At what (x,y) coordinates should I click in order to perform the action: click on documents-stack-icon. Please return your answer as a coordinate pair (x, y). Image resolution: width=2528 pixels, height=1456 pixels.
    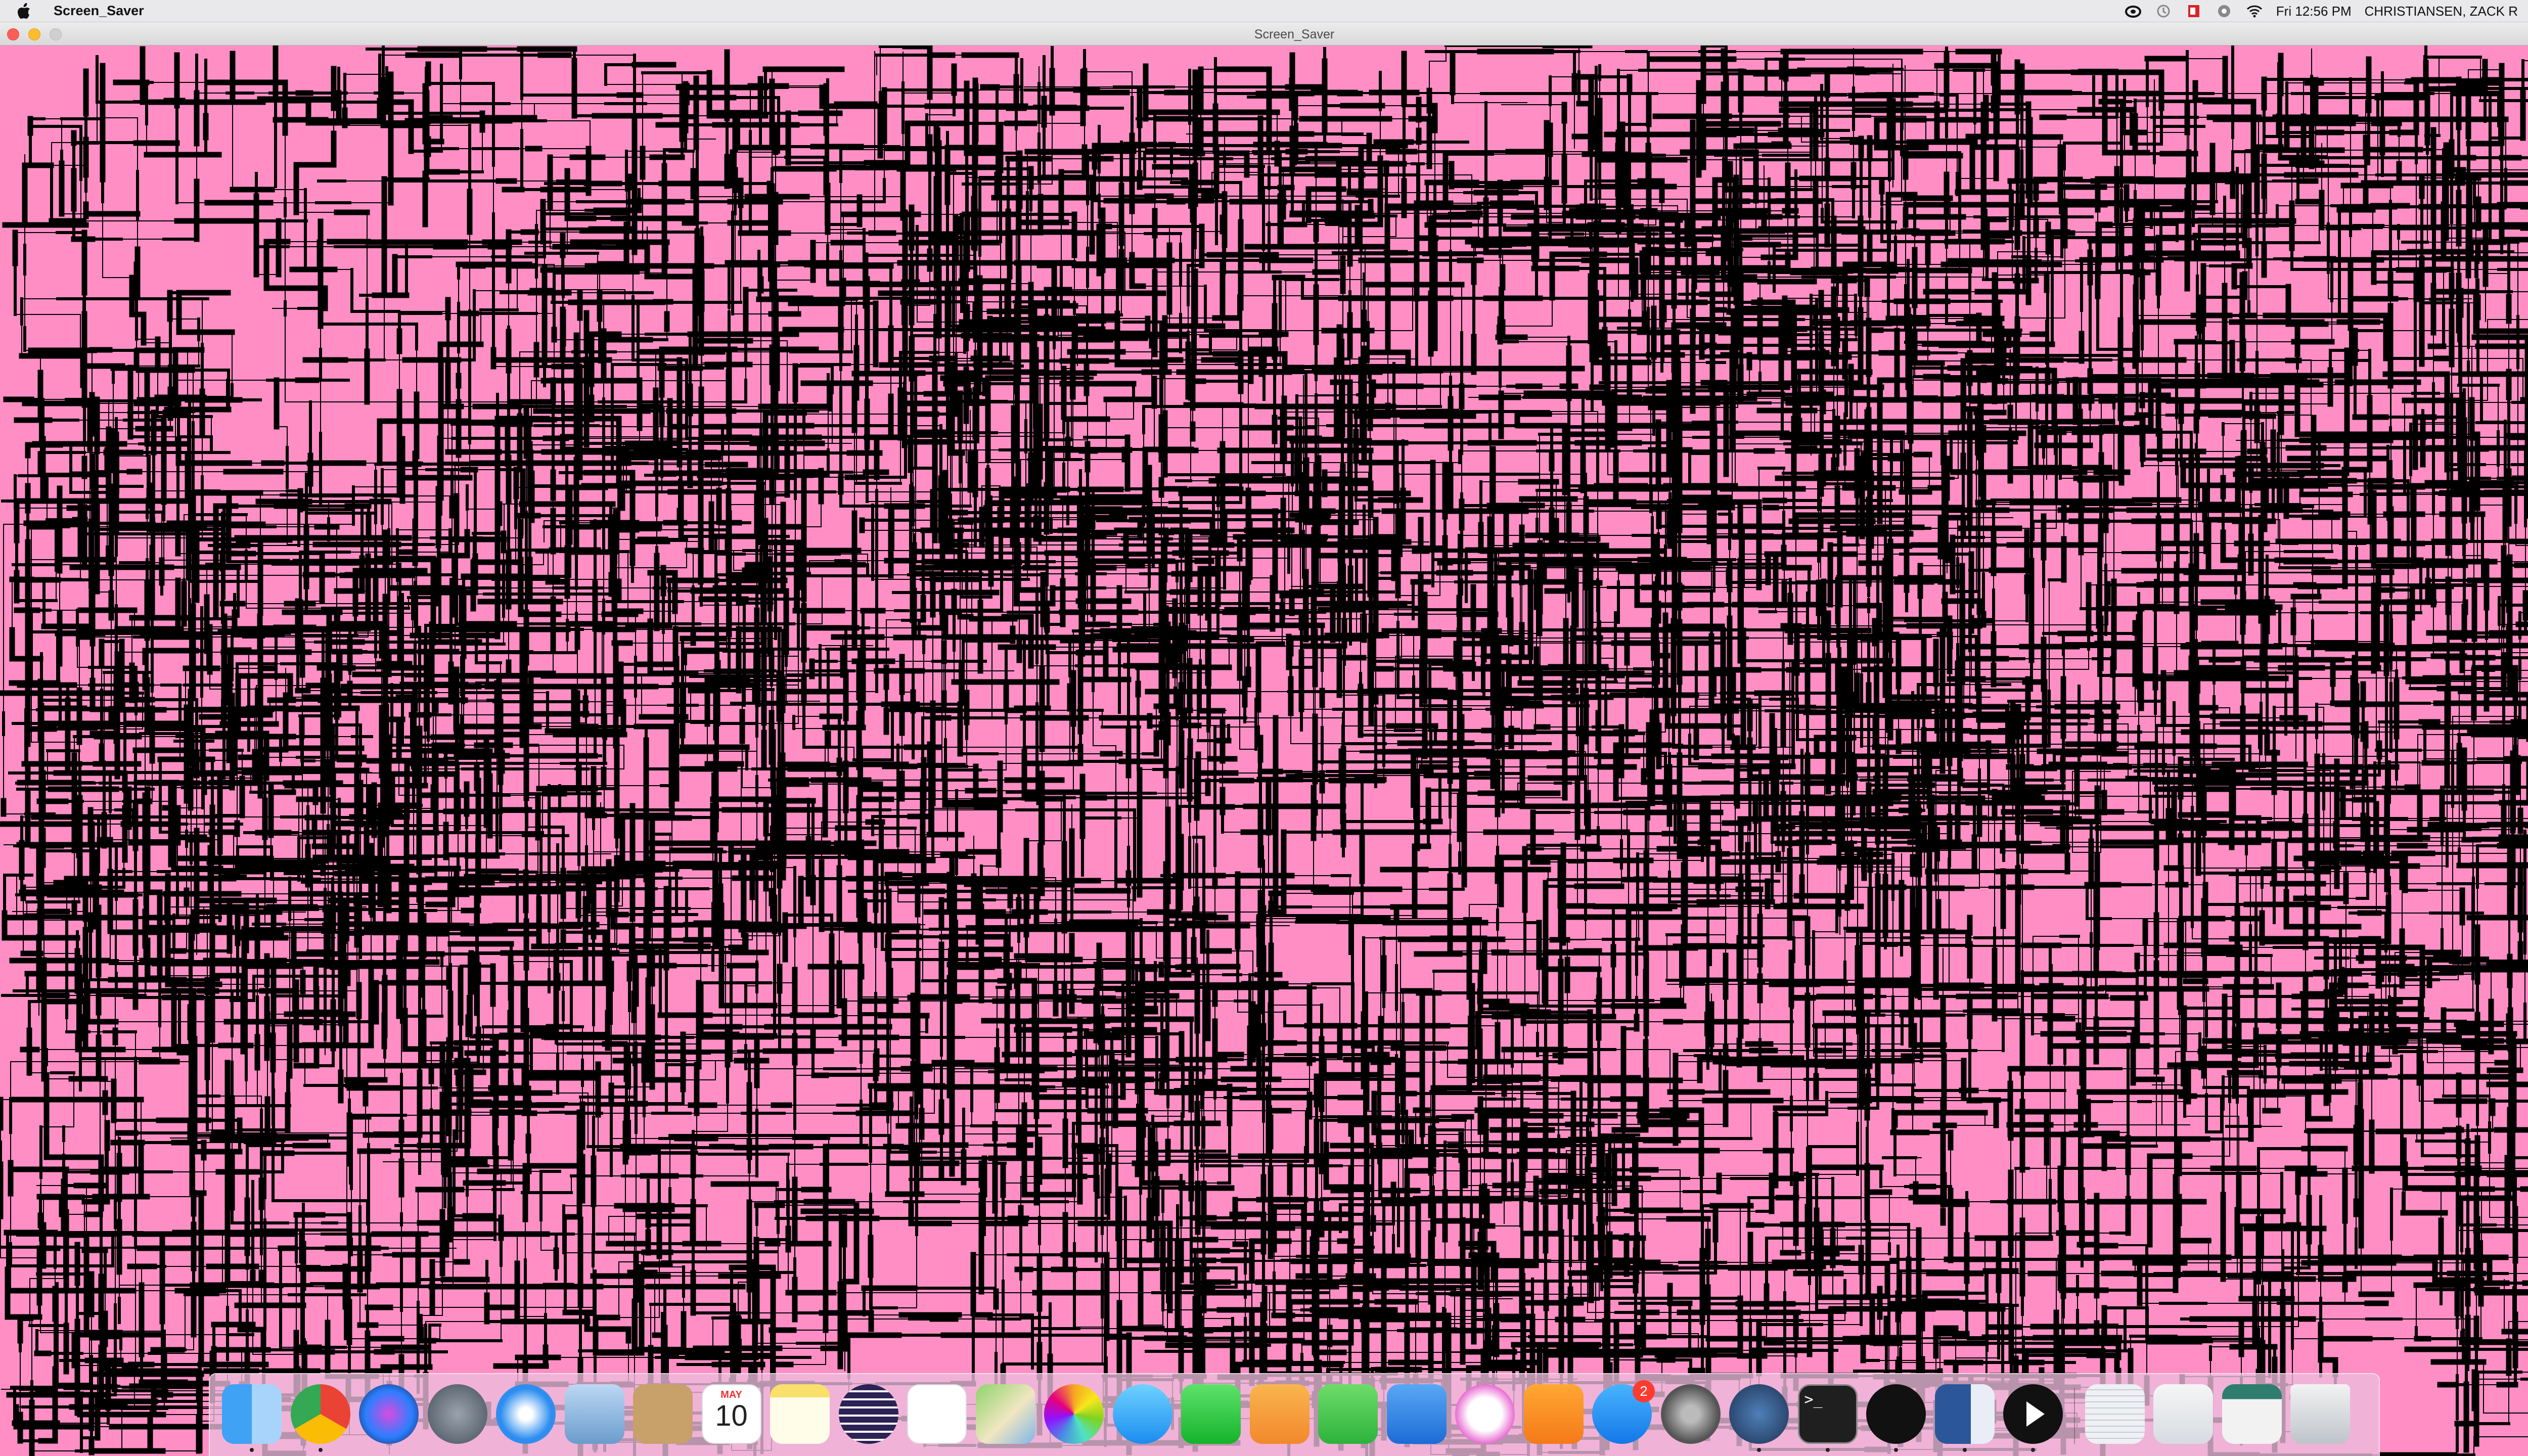
    Looking at the image, I should click on (2115, 1414).